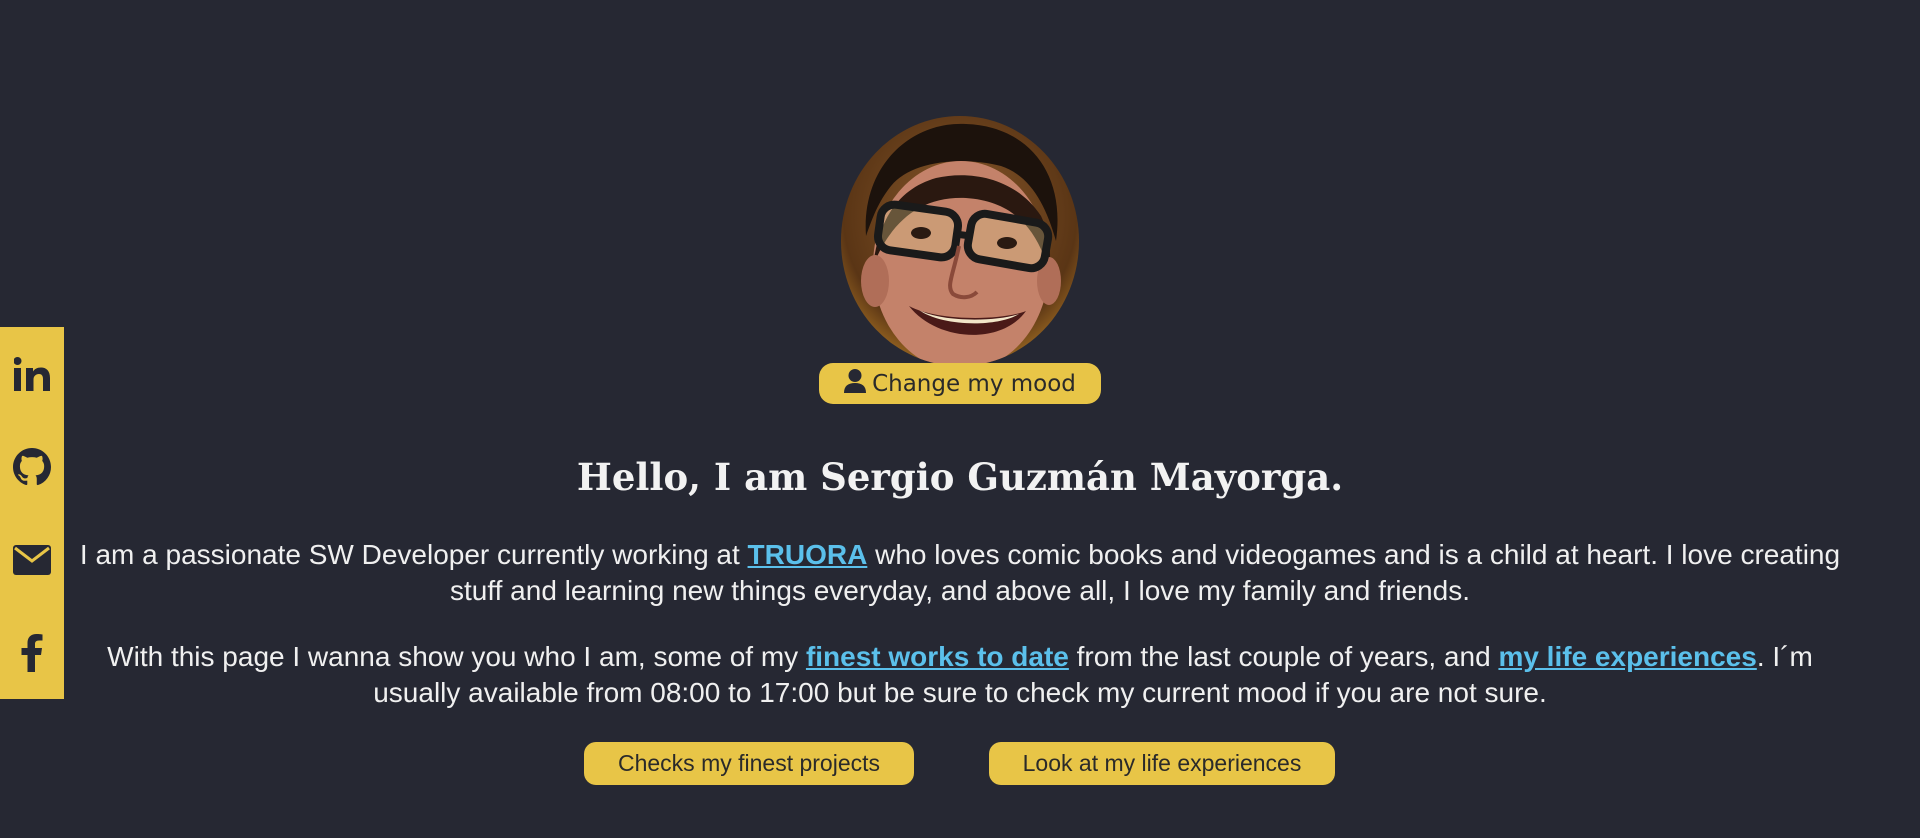  Describe the element at coordinates (1627, 656) in the screenshot. I see `life-experiences-link: my life experiences` at that location.